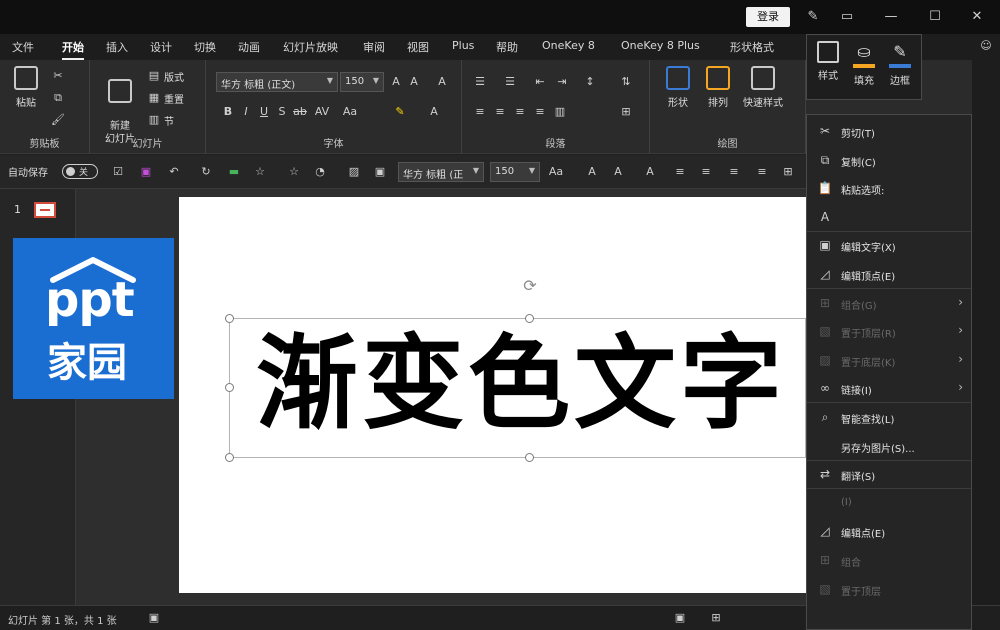  I want to click on star-icon: ☆, so click(260, 172).